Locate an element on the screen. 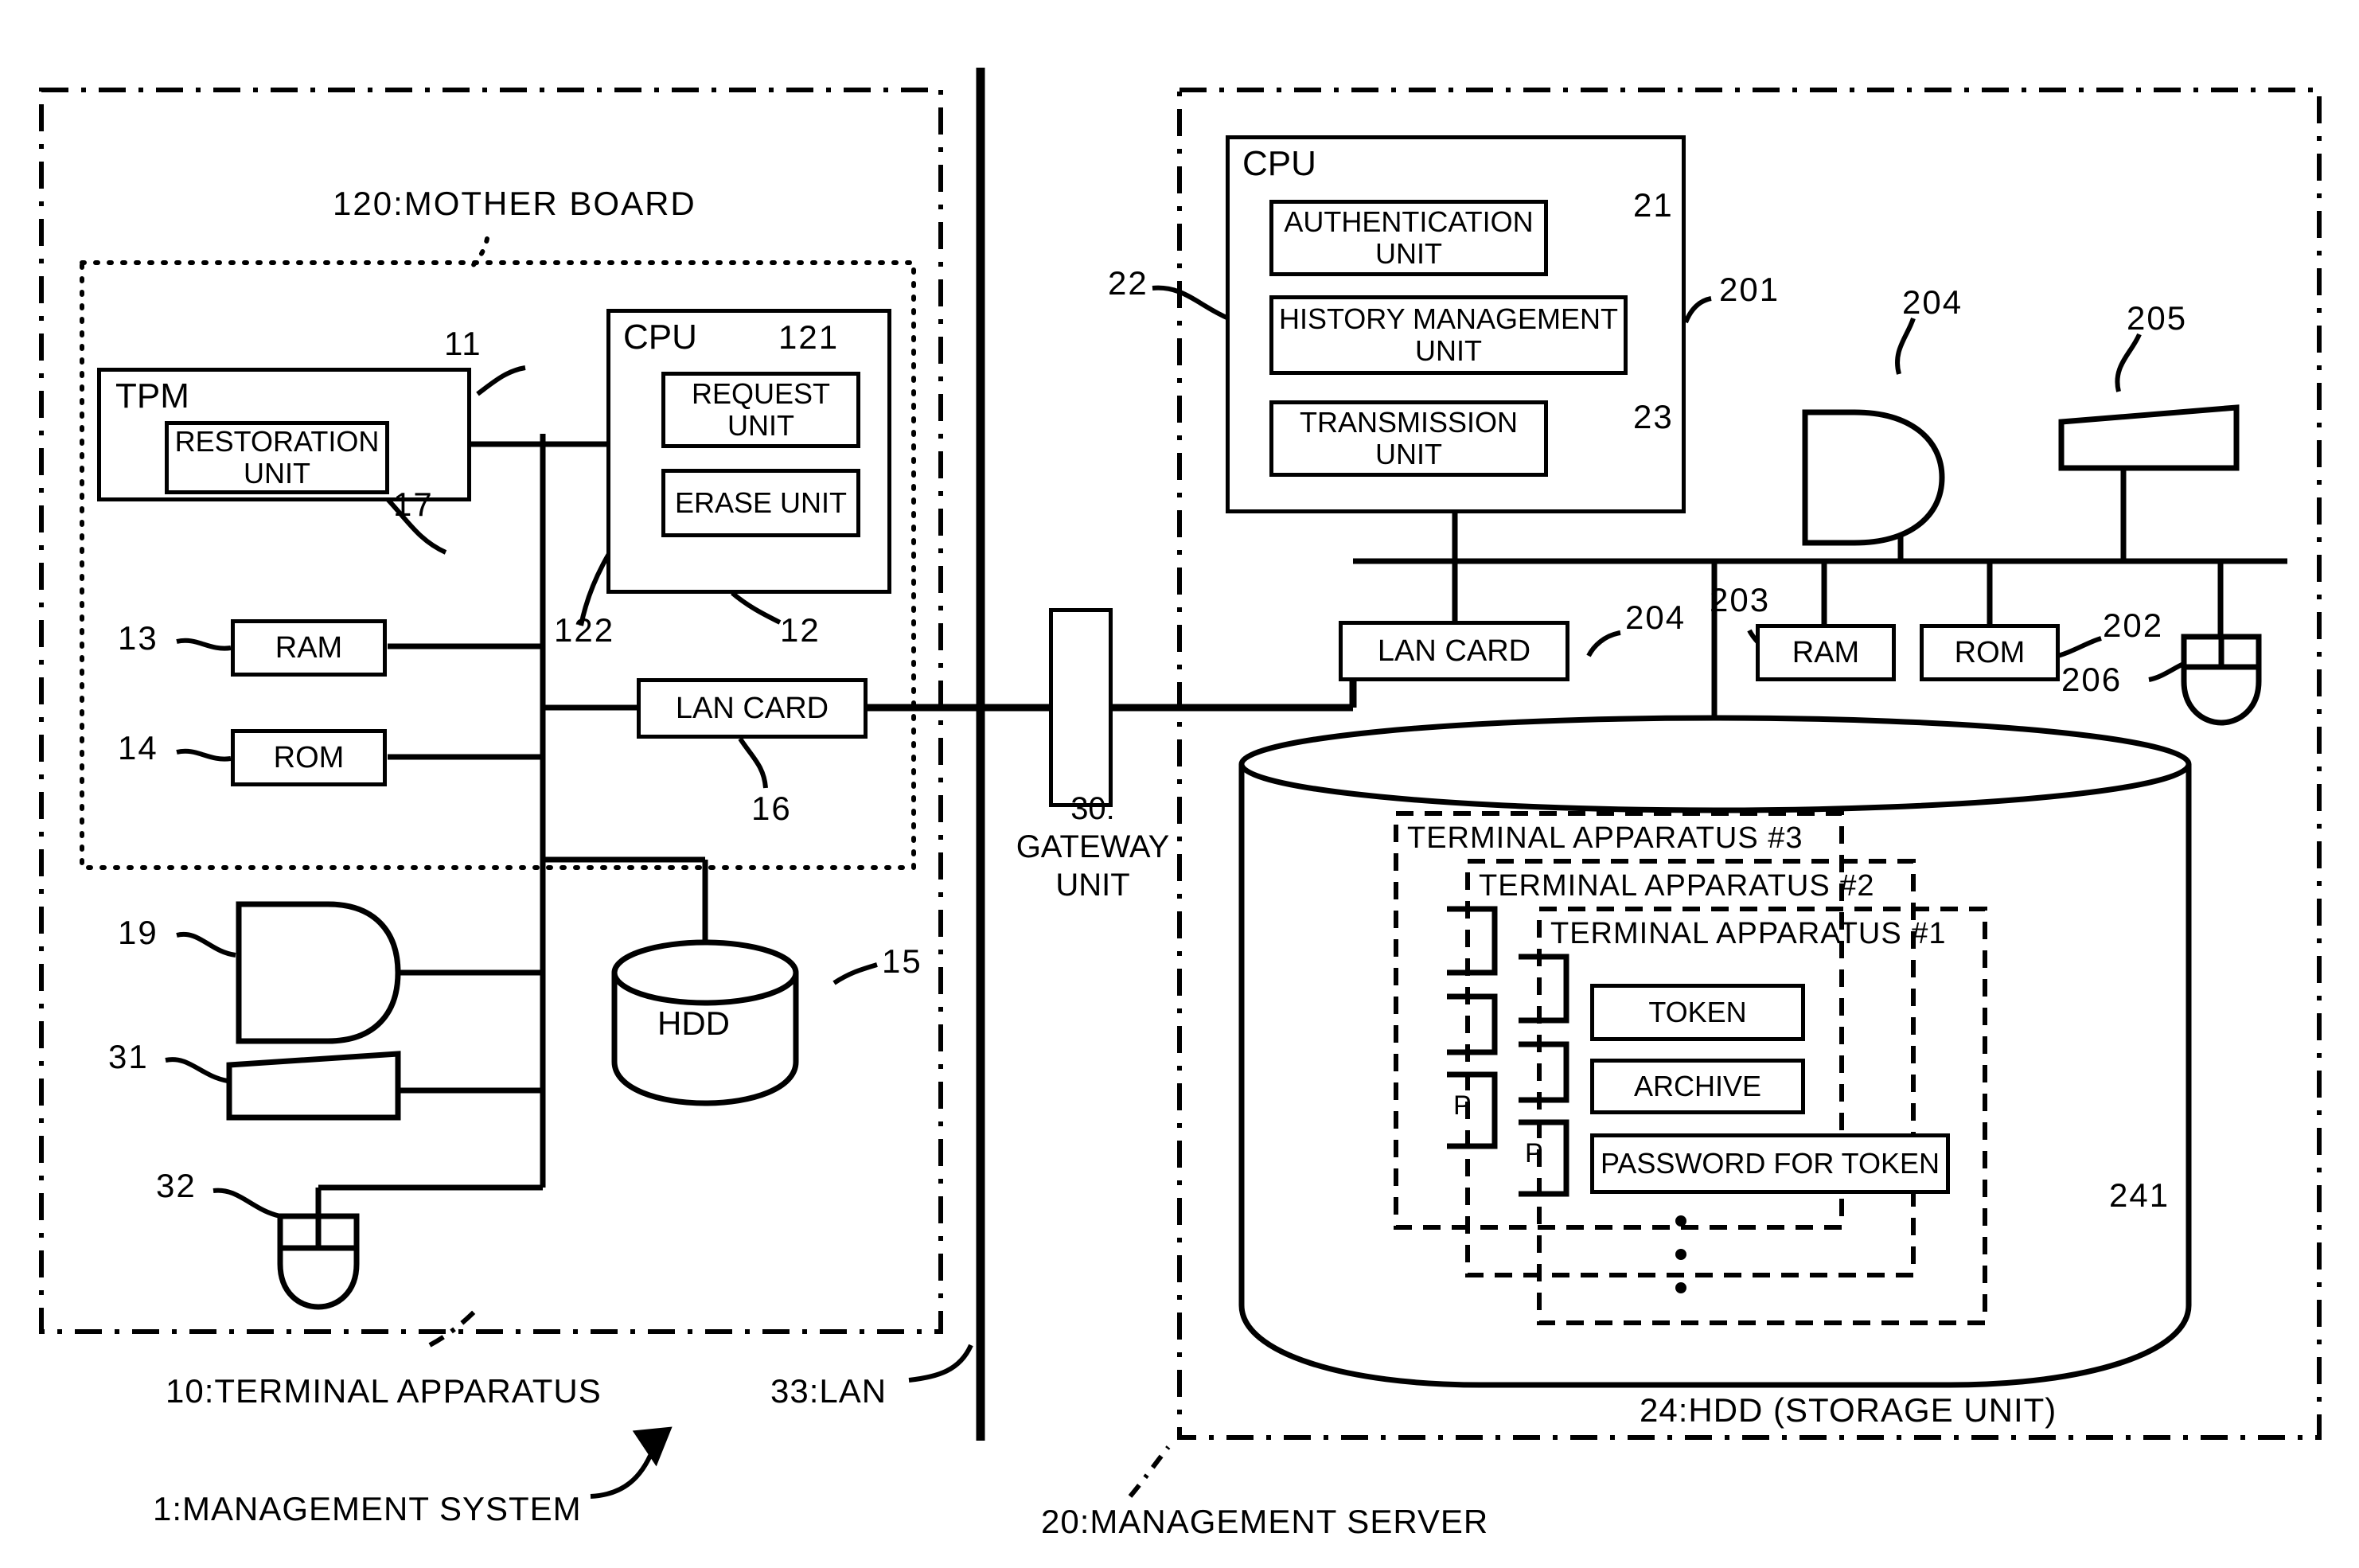 This screenshot has width=2359, height=1568. ref-202: 202 is located at coordinates (2133, 626).